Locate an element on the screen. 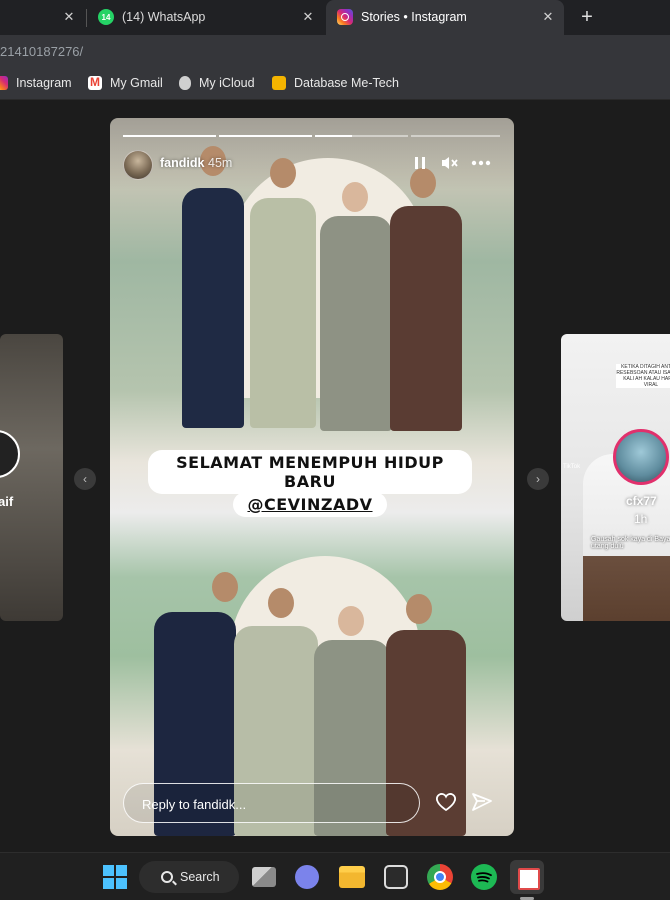 The image size is (670, 900). gmail-icon is located at coordinates (95, 82).